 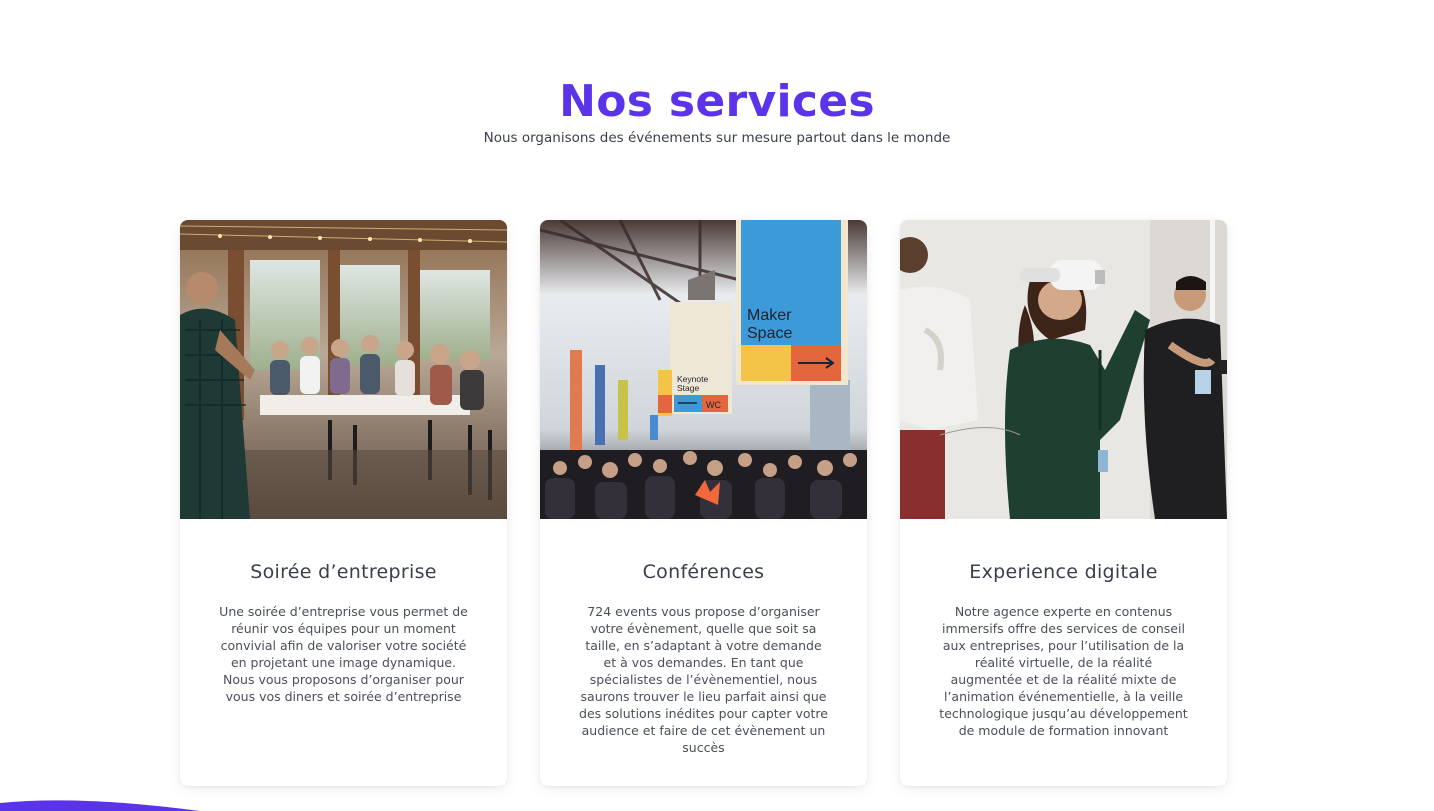 What do you see at coordinates (769, 333) in the screenshot?
I see `svg-text: Space` at bounding box center [769, 333].